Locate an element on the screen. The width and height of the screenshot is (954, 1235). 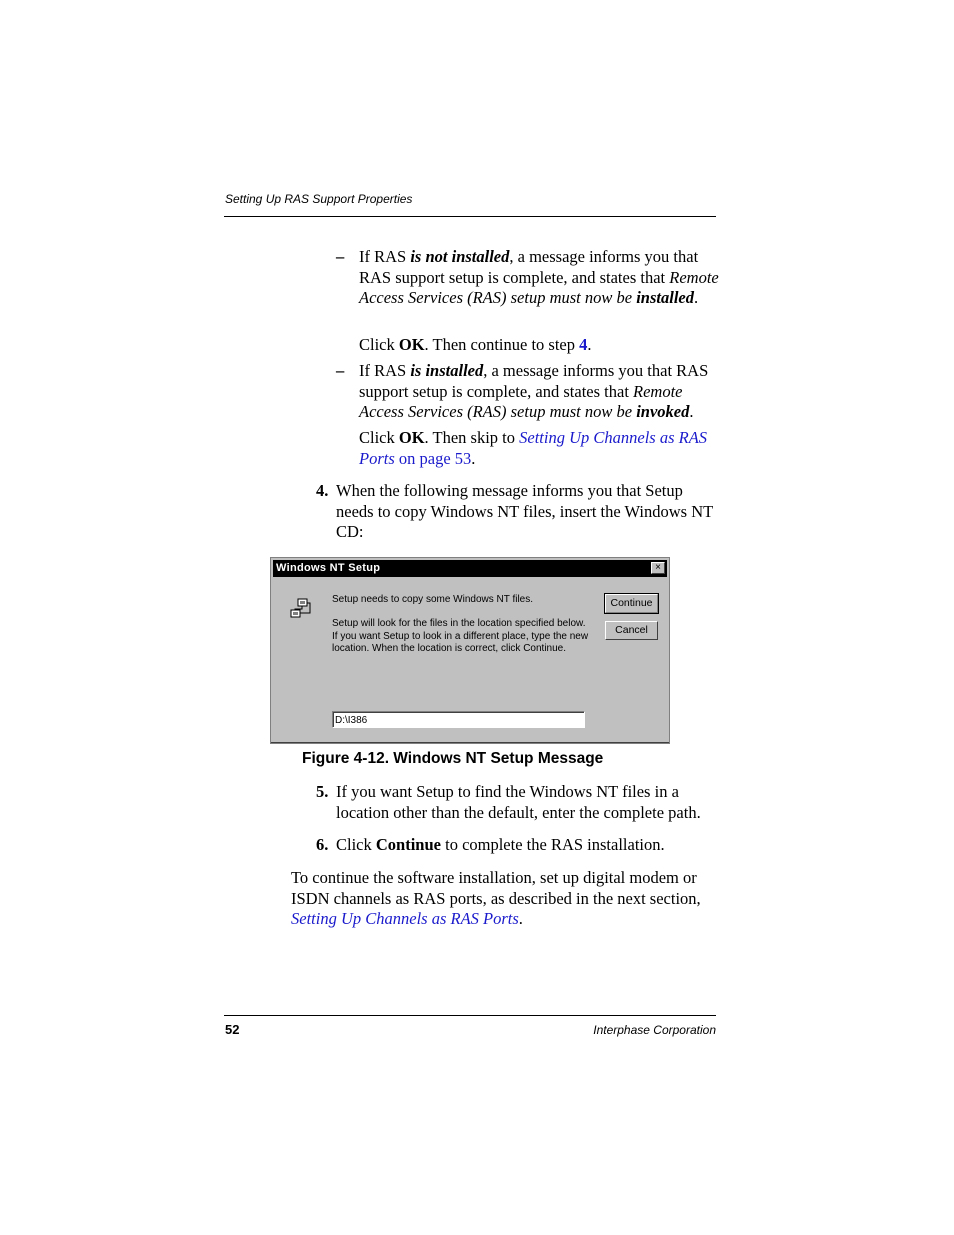
xref-link-next-section: Setting Up Channels as RAS Ports is located at coordinates (405, 918).